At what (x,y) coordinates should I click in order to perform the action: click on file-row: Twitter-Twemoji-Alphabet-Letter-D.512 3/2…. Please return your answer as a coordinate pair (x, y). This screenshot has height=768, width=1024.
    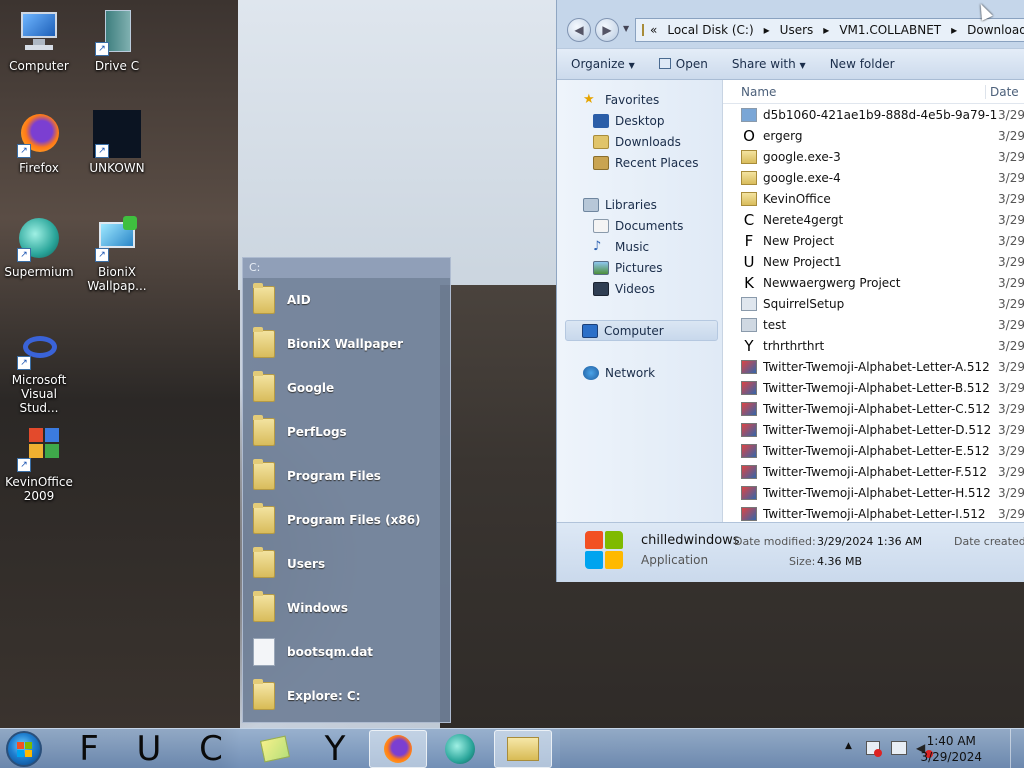
    Looking at the image, I should click on (873, 429).